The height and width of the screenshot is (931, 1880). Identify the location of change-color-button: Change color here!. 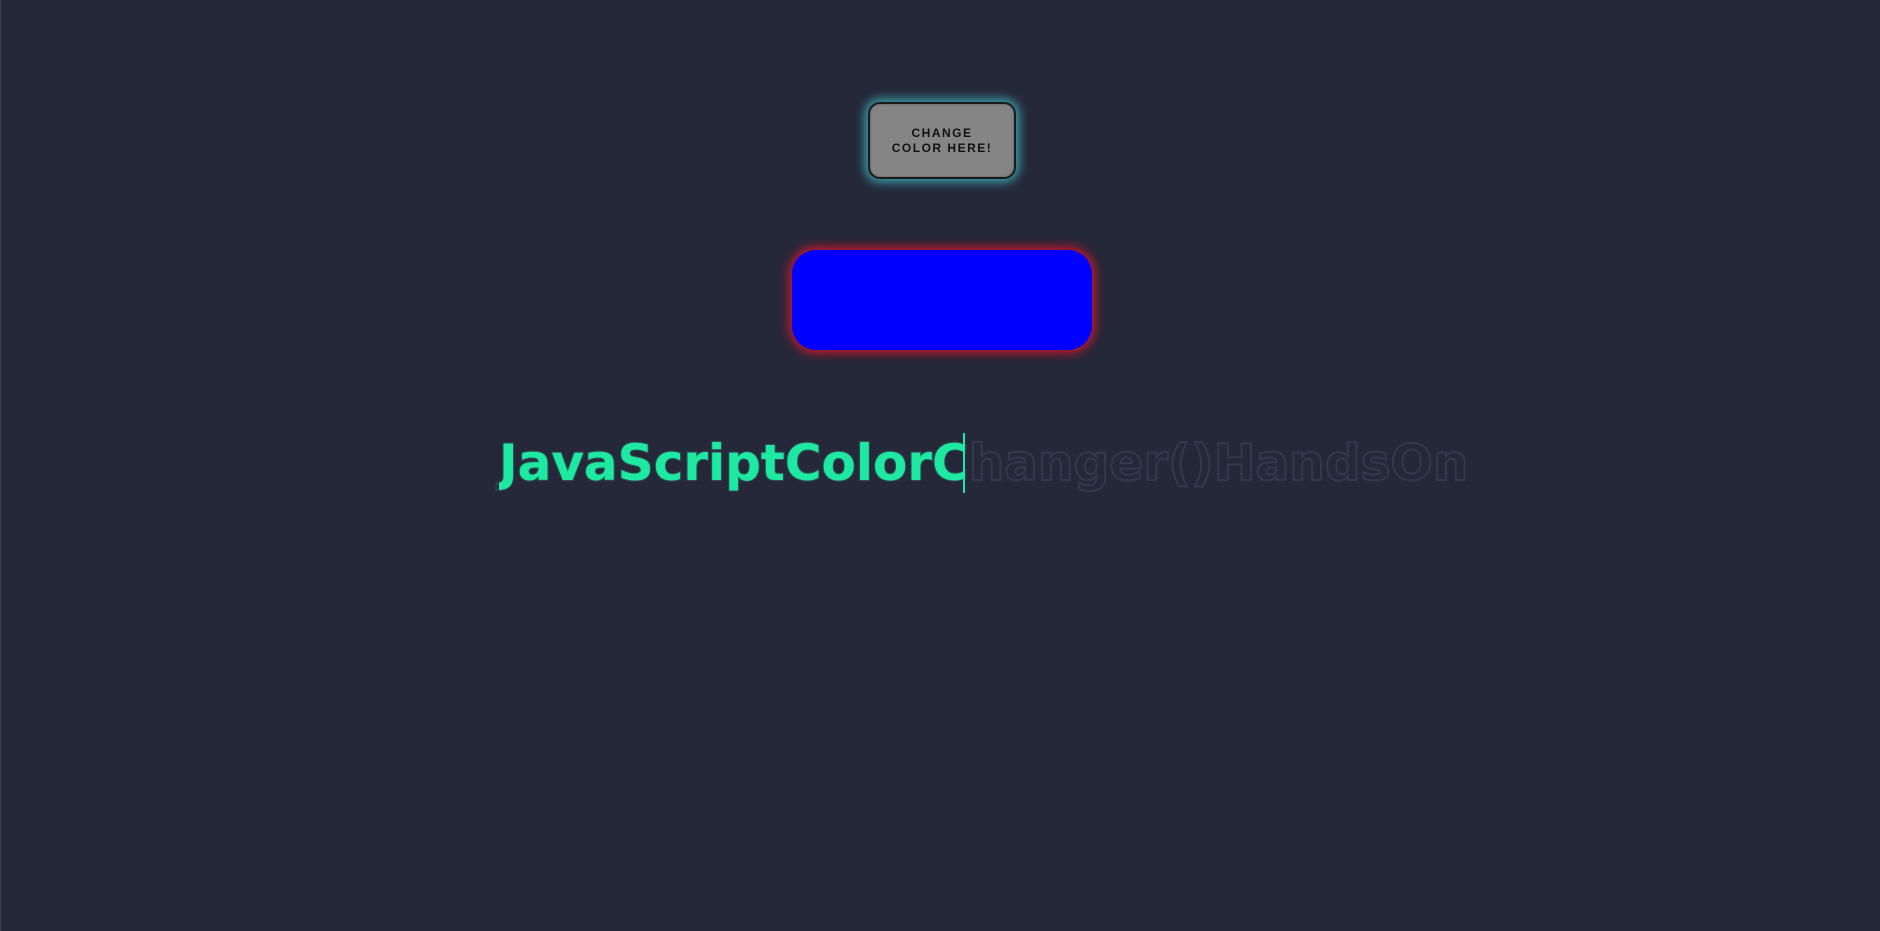
(942, 140).